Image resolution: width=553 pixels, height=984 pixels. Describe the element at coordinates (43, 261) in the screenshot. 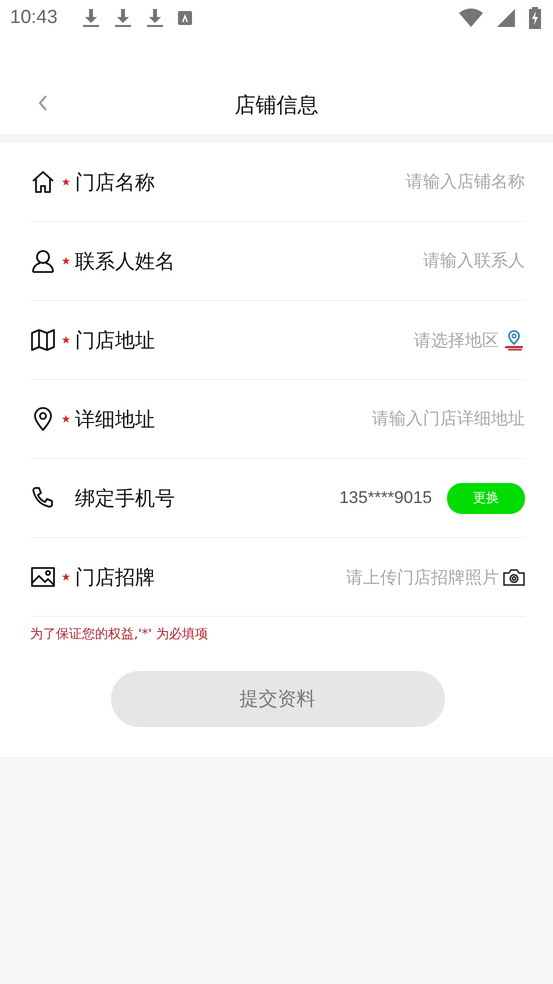

I see `person-icon` at that location.